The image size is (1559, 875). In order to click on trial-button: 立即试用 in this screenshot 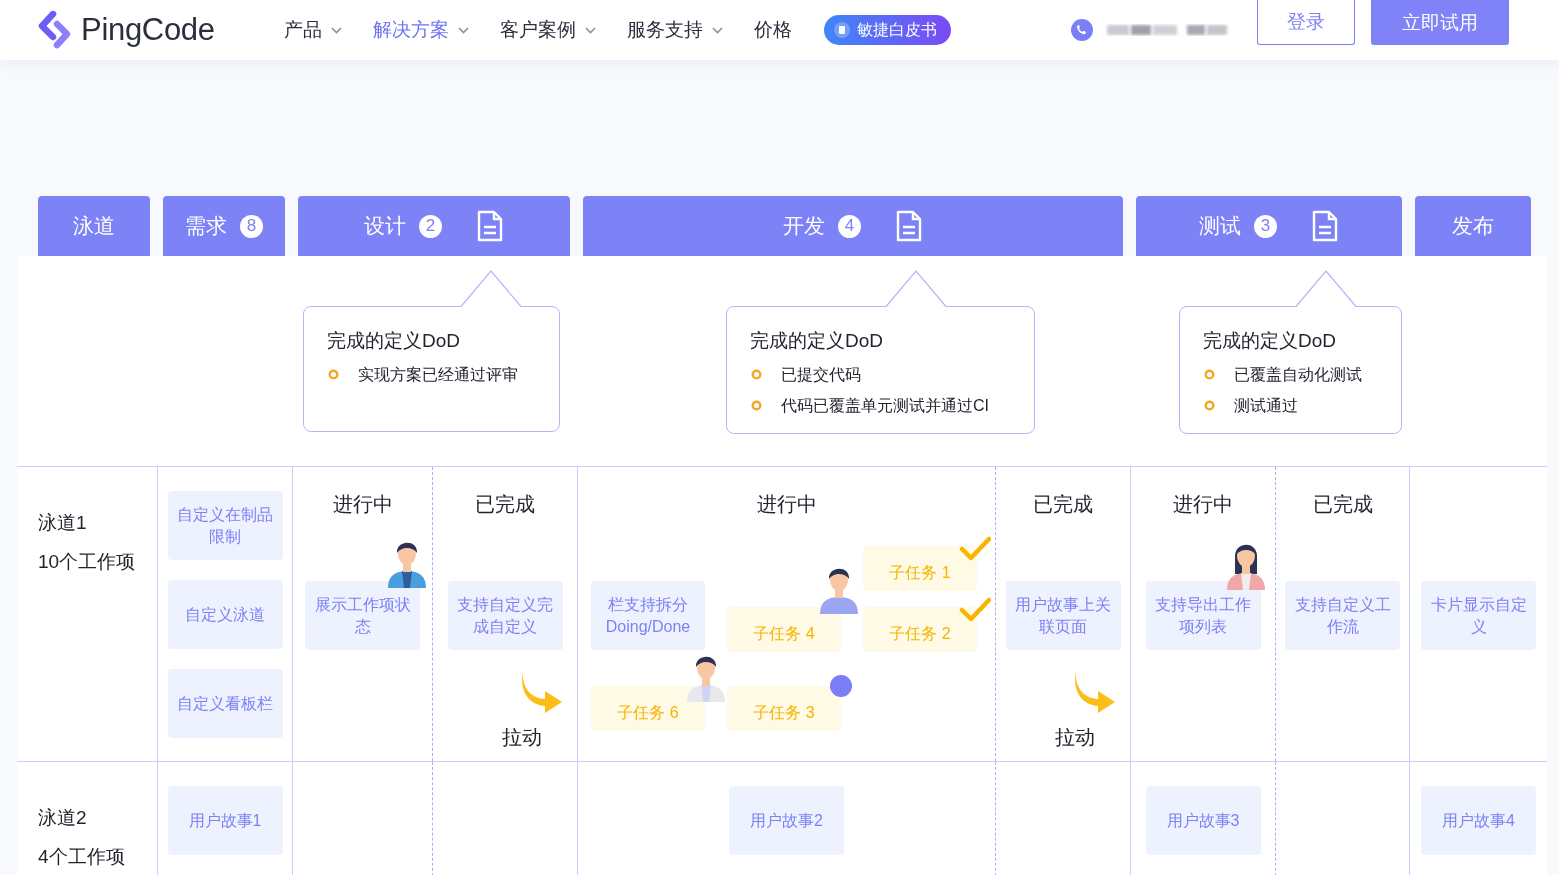, I will do `click(1439, 22)`.